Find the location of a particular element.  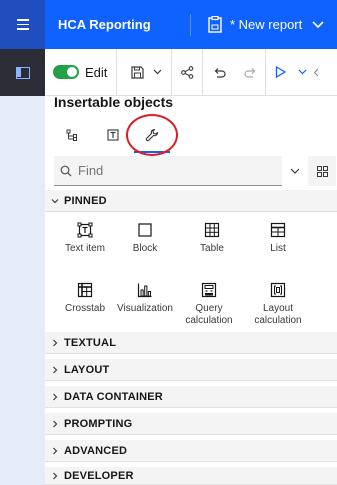

item-label: Query calculation is located at coordinates (209, 314).